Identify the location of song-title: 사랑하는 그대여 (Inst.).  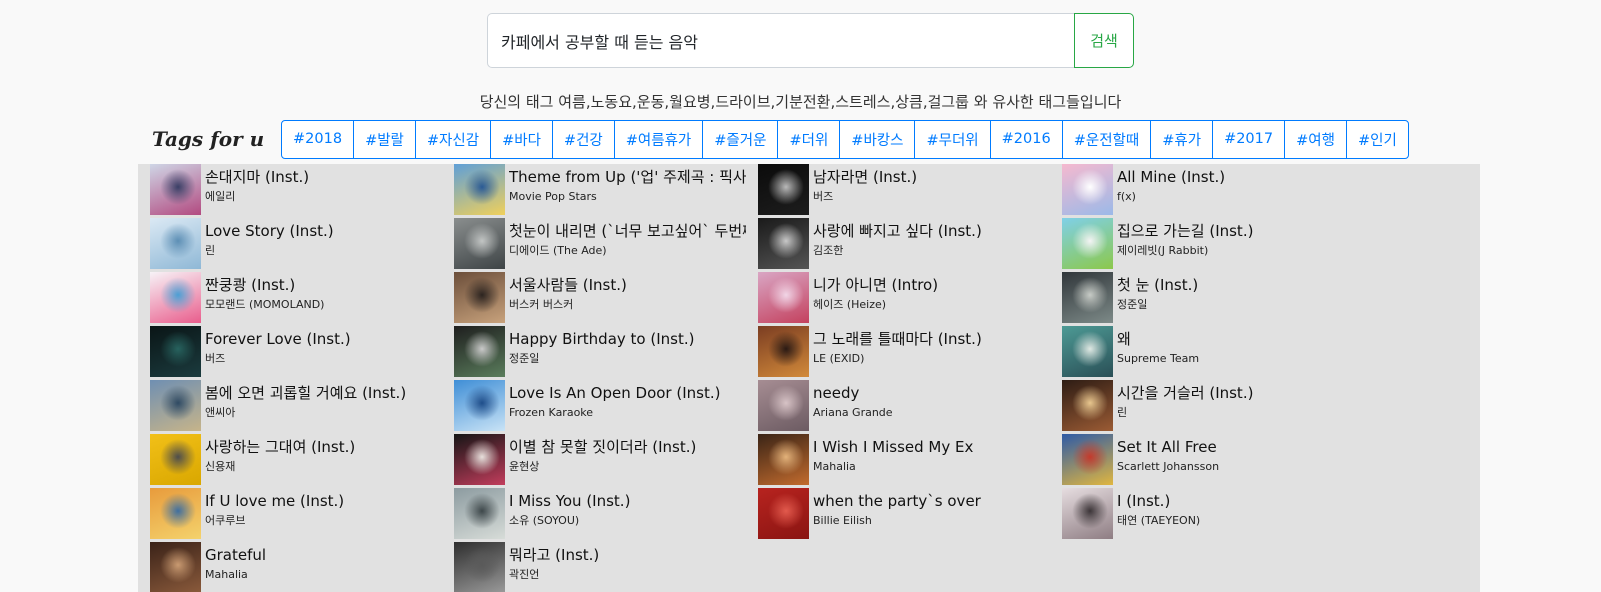
(280, 447).